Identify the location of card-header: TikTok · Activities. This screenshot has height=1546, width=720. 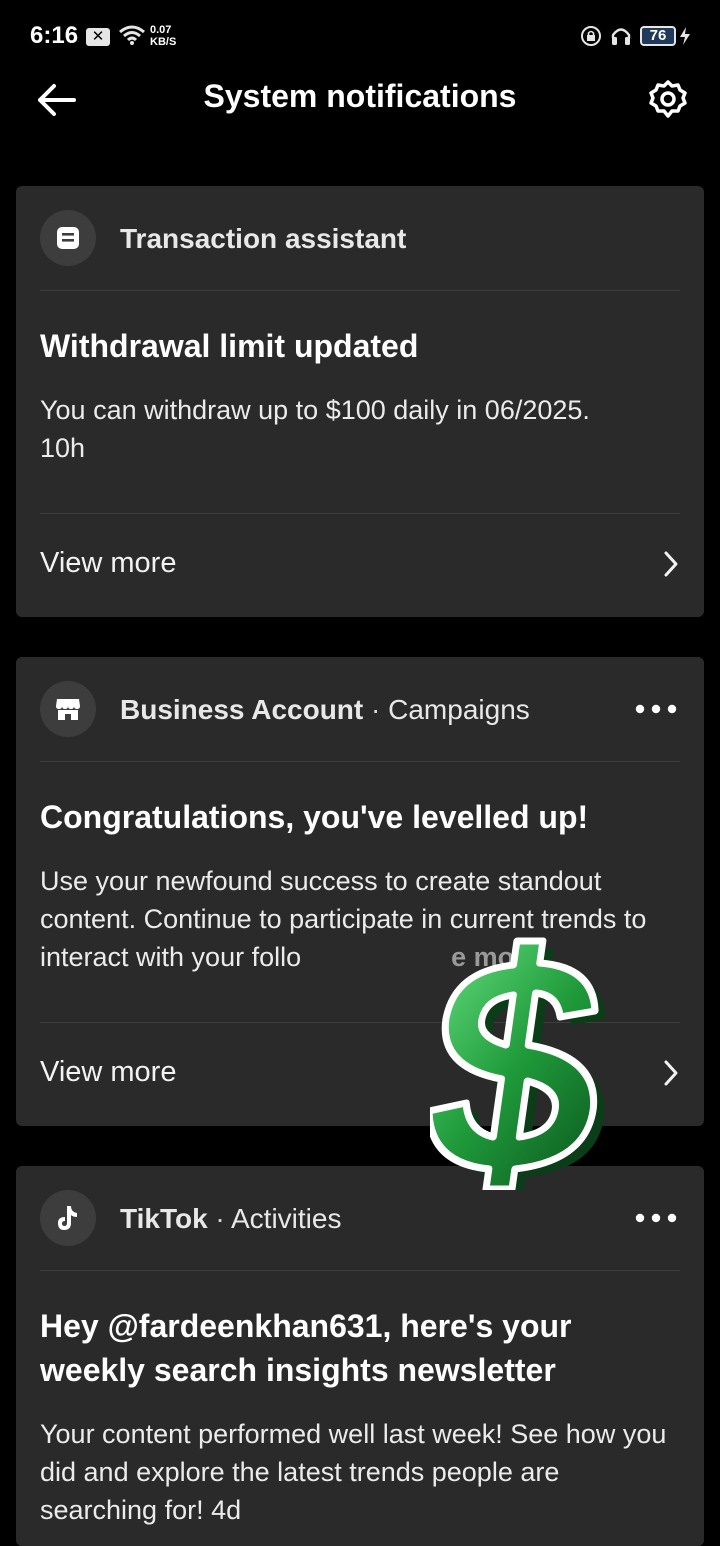
(360, 1218).